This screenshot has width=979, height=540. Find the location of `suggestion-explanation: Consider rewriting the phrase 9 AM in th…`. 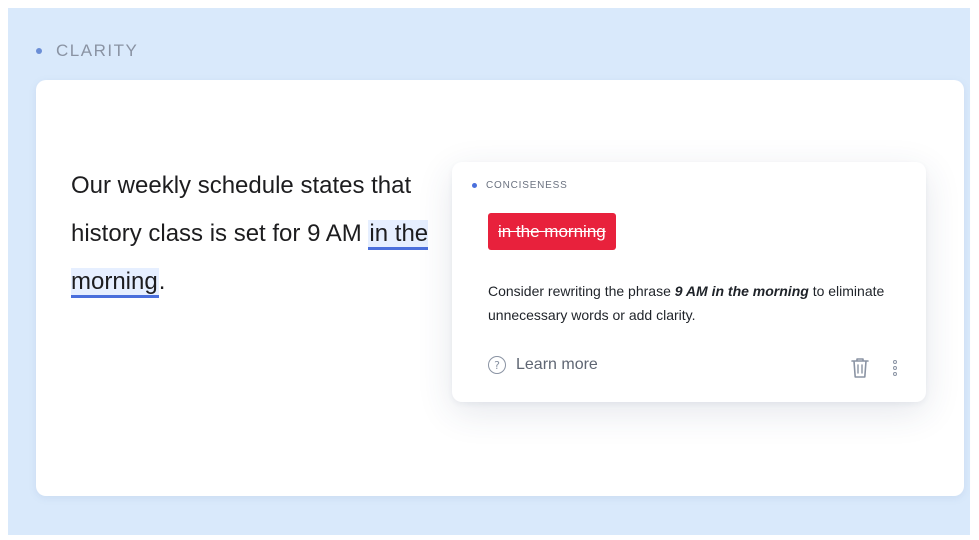

suggestion-explanation: Consider rewriting the phrase 9 AM in th… is located at coordinates (698, 303).